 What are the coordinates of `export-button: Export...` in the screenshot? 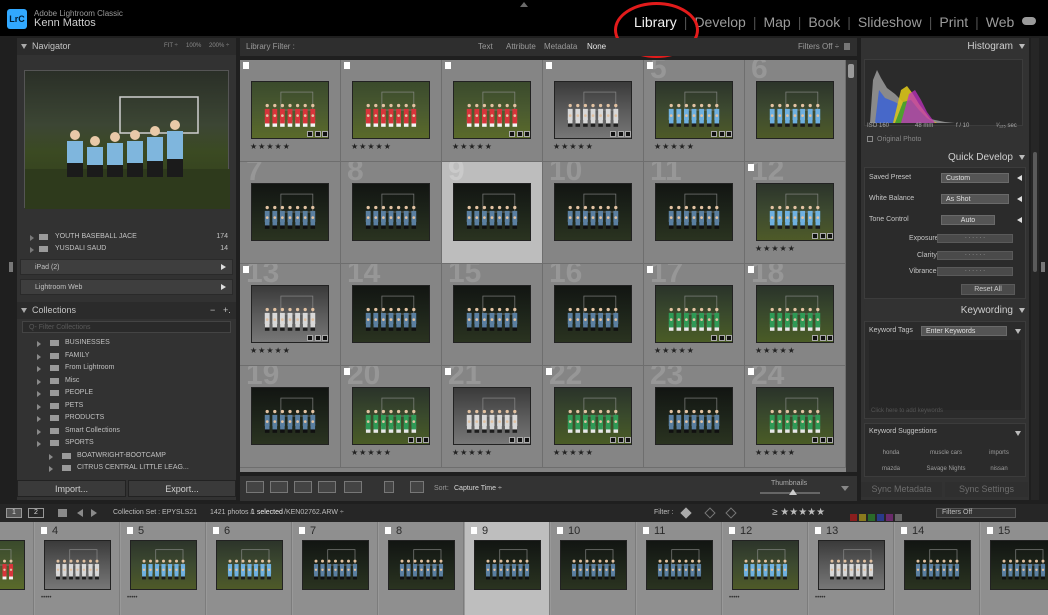 It's located at (182, 488).